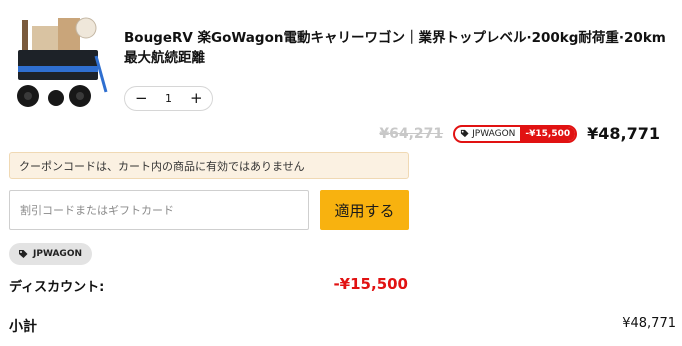 This screenshot has width=682, height=346. I want to click on apply-button: 適用する, so click(364, 210).